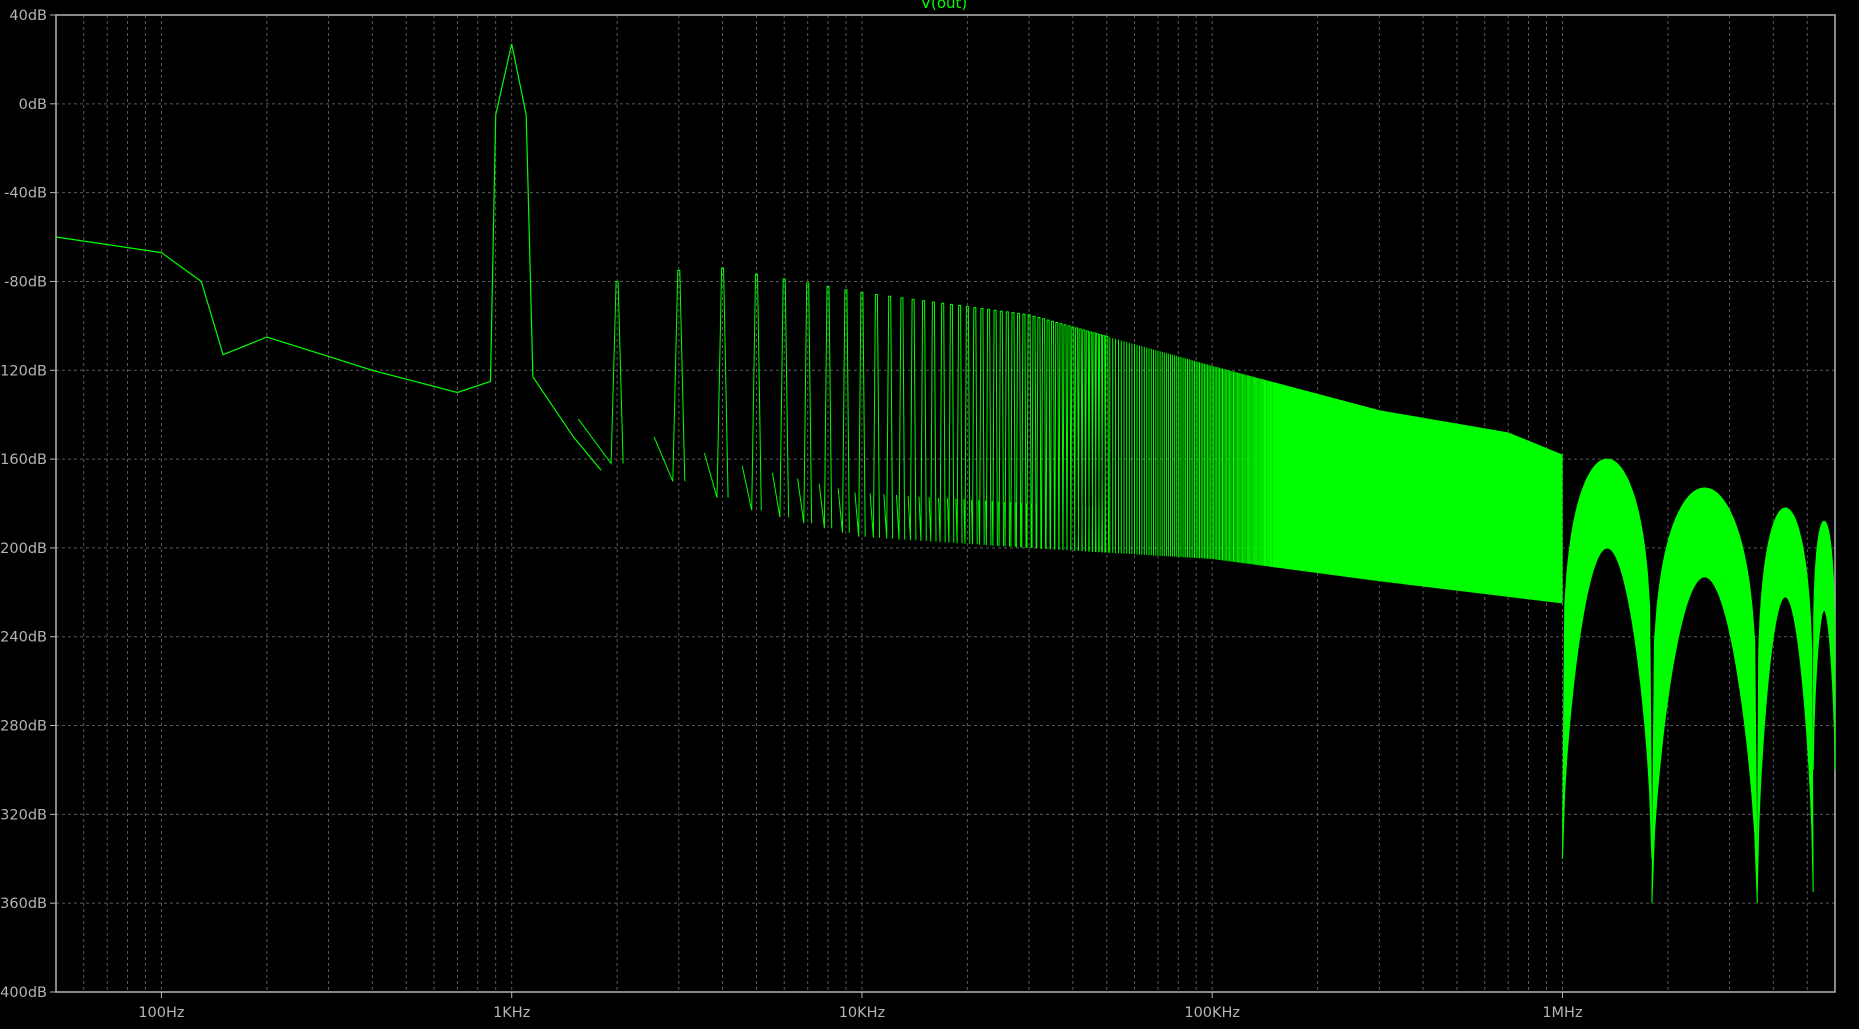  I want to click on y-tick-label: -160dB, so click(23, 460).